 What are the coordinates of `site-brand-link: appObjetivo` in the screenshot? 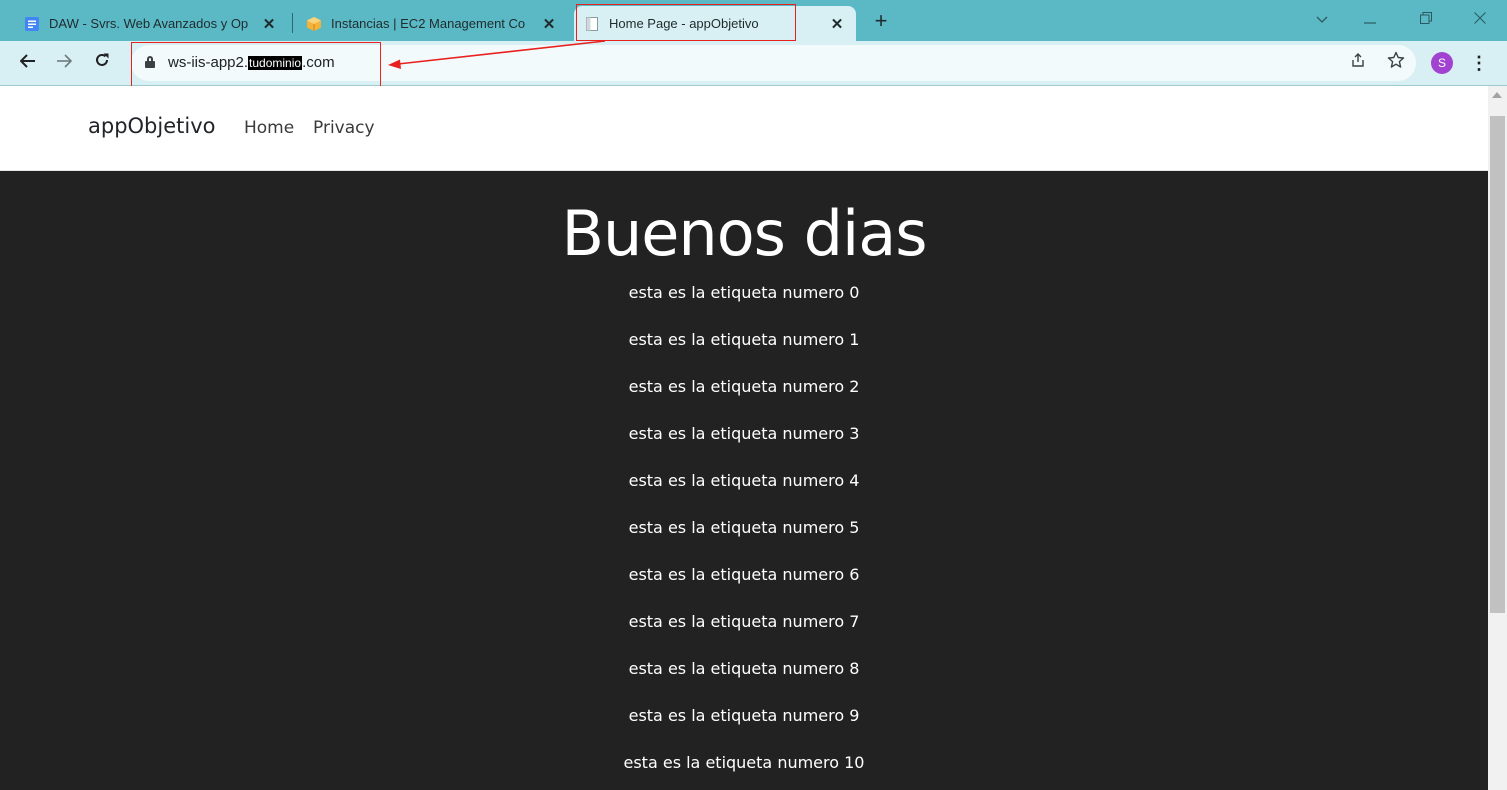 It's located at (152, 126).